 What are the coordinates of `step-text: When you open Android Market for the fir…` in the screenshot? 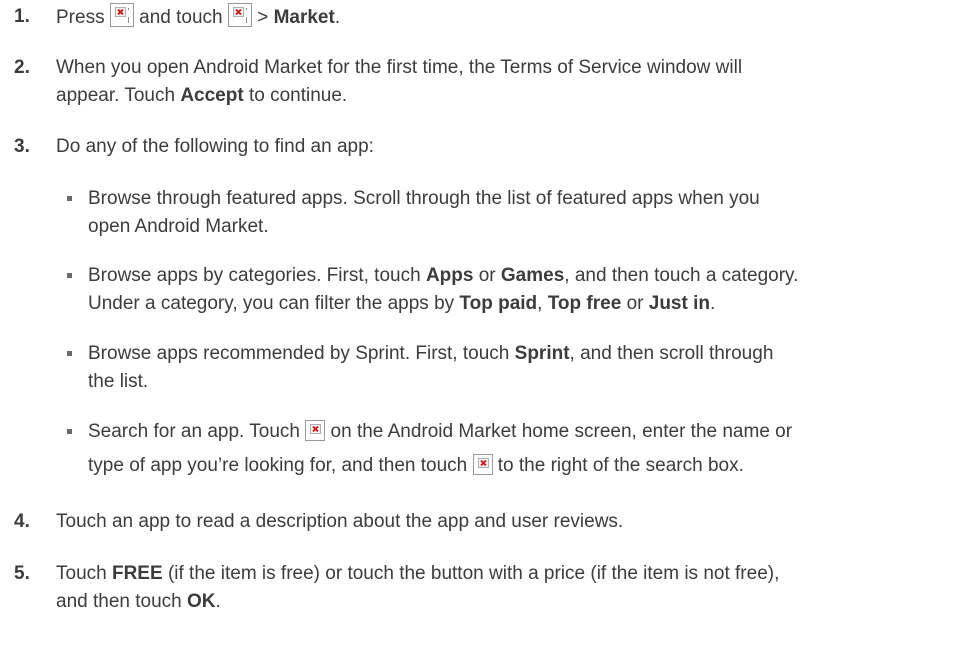 It's located at (399, 81).